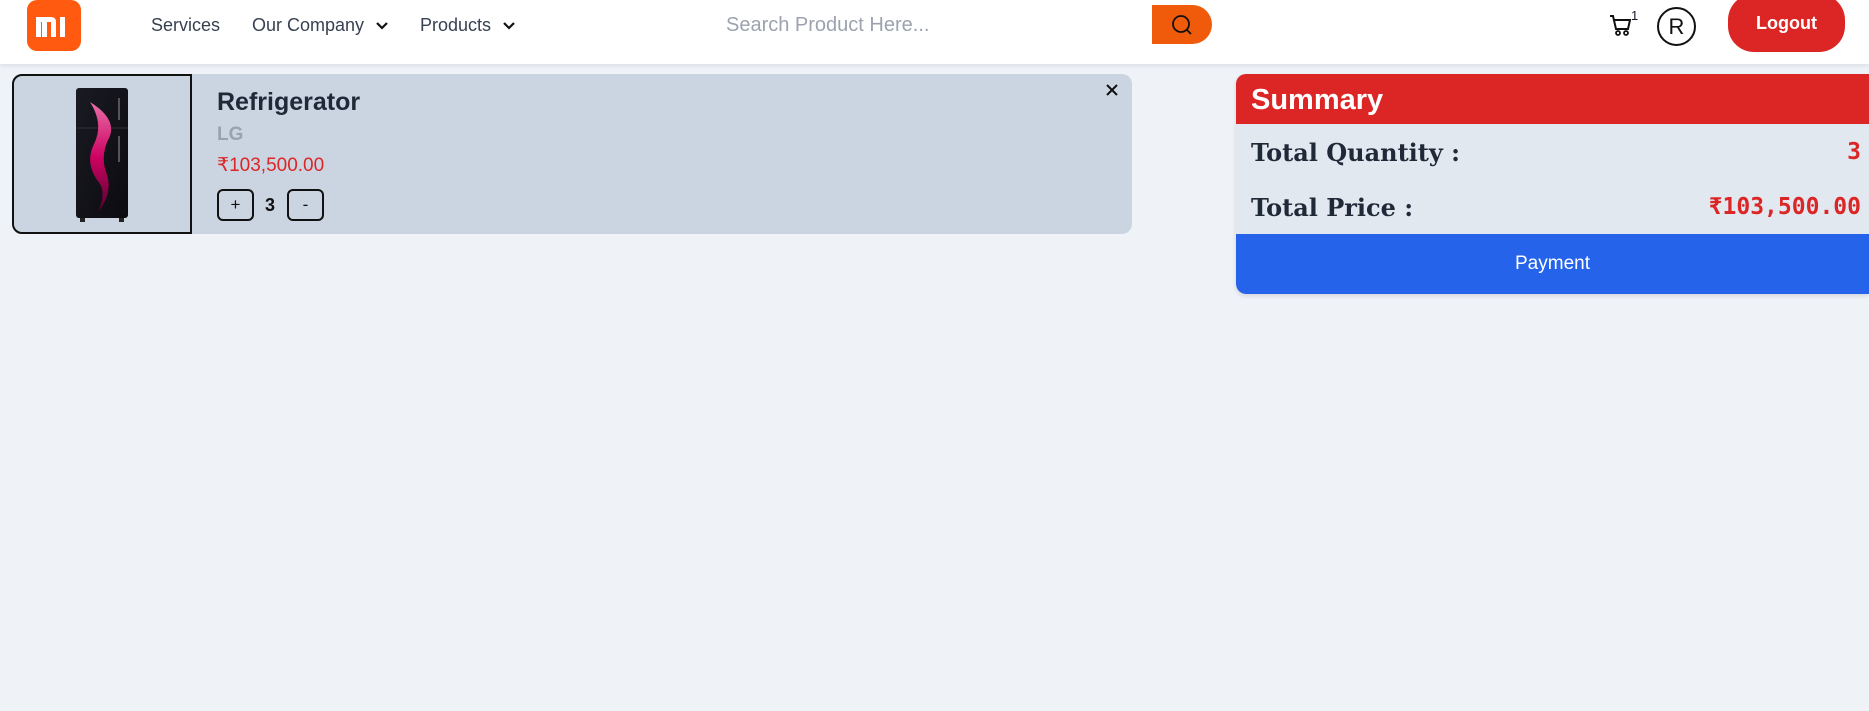 The height and width of the screenshot is (711, 1869). What do you see at coordinates (230, 134) in the screenshot?
I see `product-brand: LG` at bounding box center [230, 134].